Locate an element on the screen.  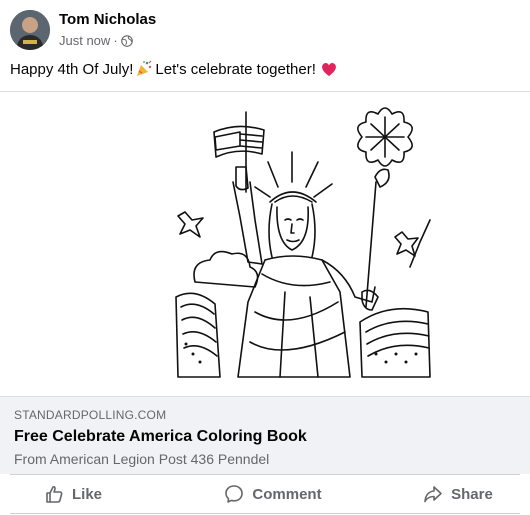
author-name: Tom Nicholas is located at coordinates (107, 19).